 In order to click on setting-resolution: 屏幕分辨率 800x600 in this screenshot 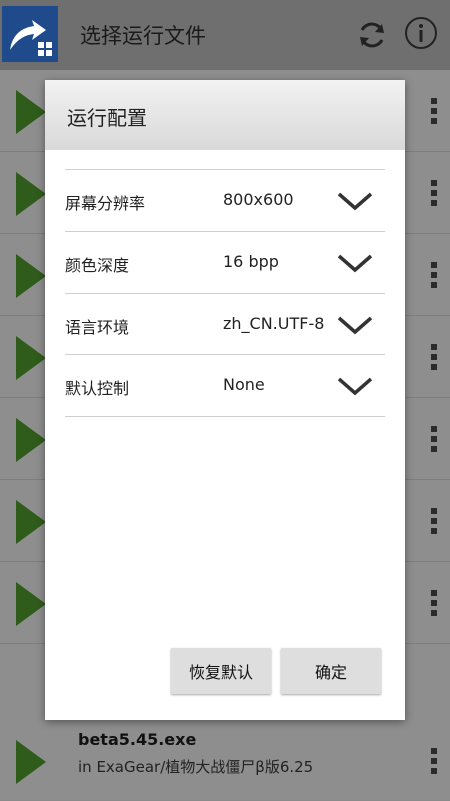, I will do `click(225, 200)`.